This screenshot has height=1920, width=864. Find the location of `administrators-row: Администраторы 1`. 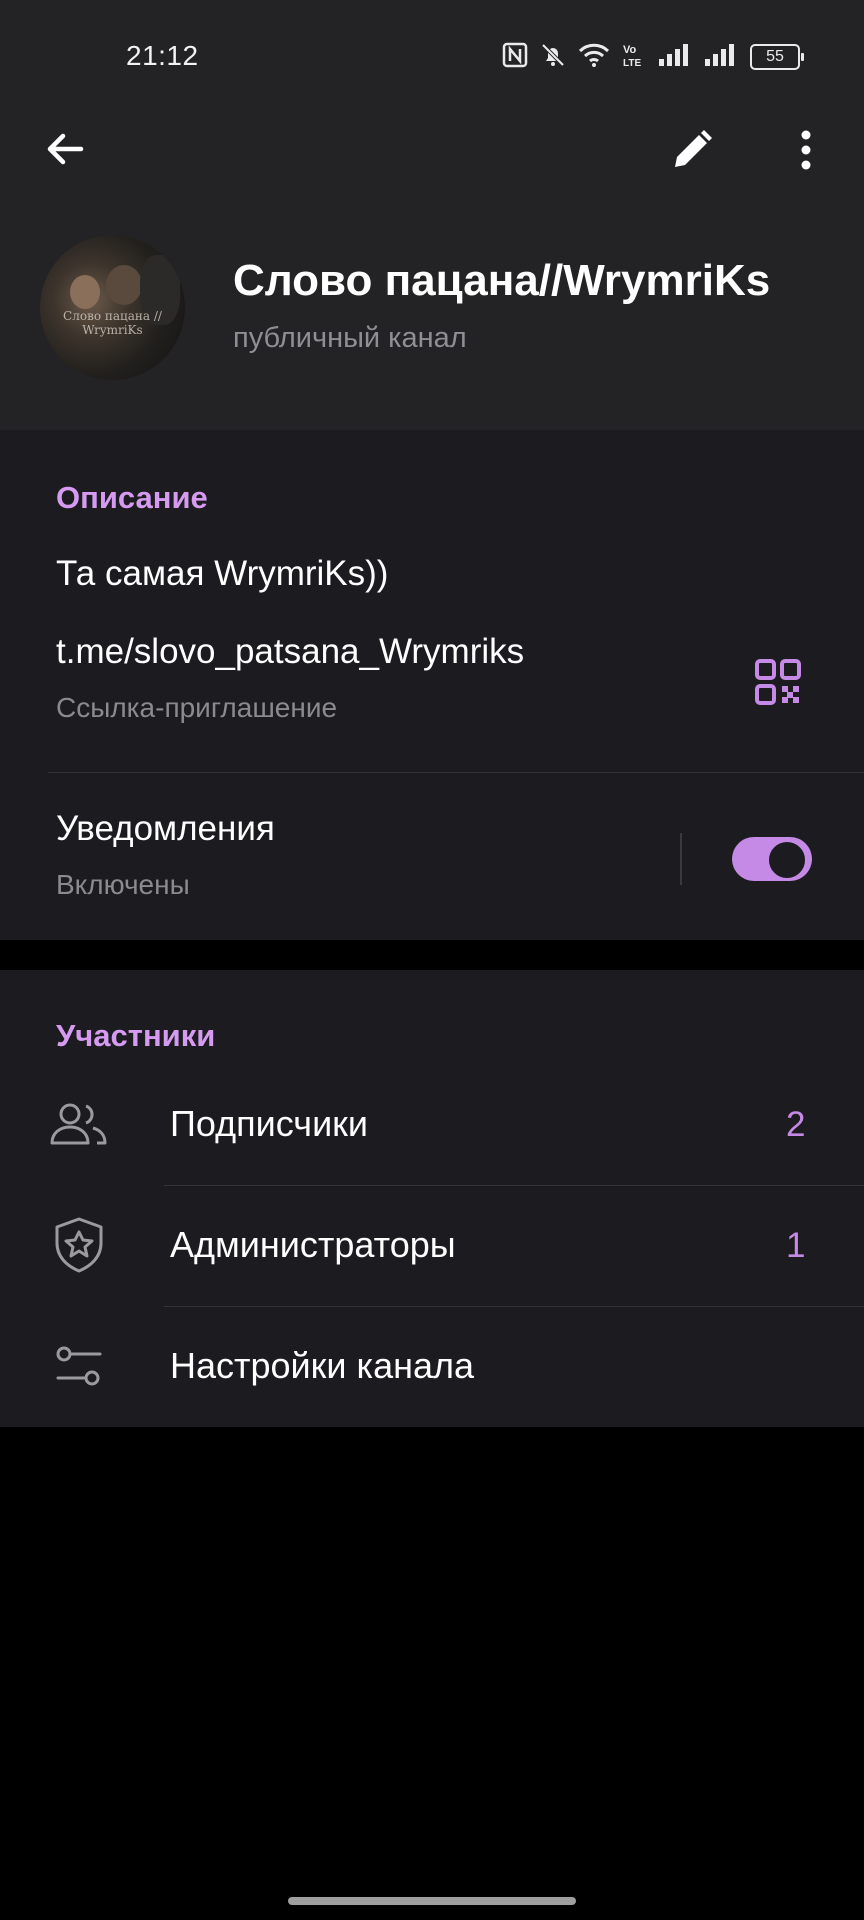

administrators-row: Администраторы 1 is located at coordinates (432, 1246).